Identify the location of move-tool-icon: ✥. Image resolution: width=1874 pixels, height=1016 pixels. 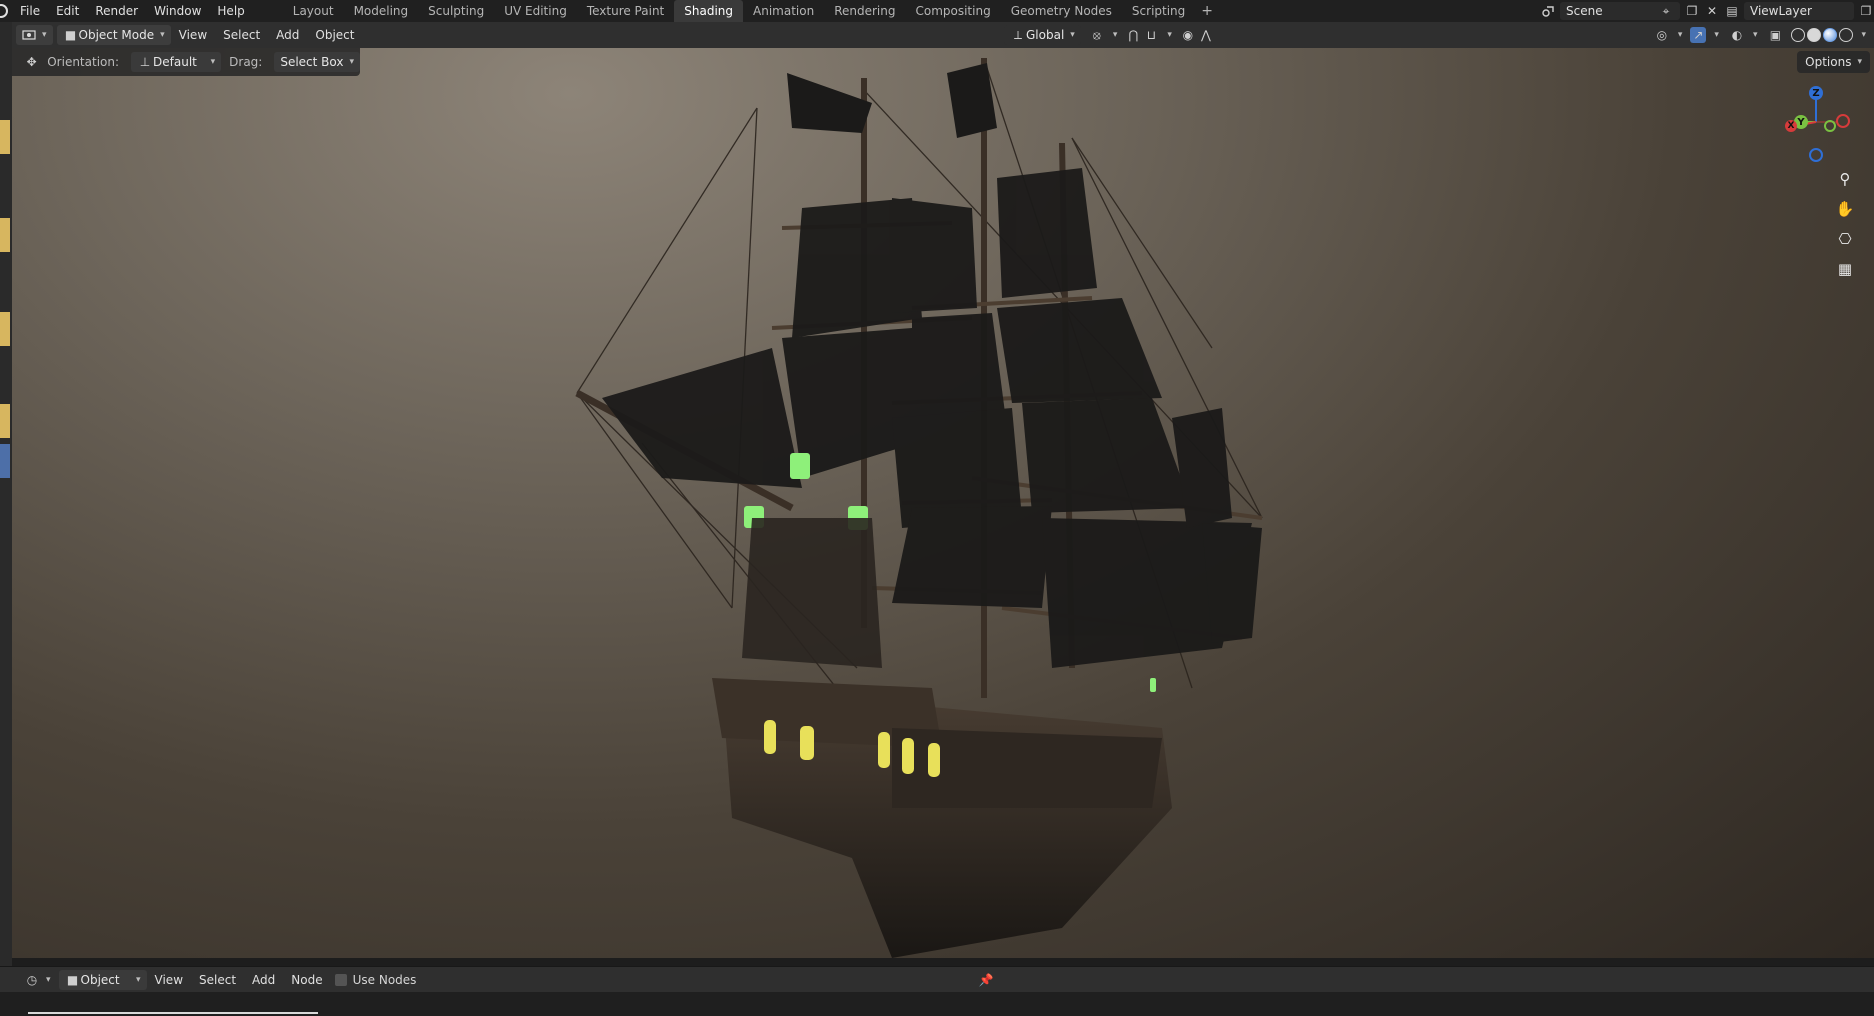
(31, 62).